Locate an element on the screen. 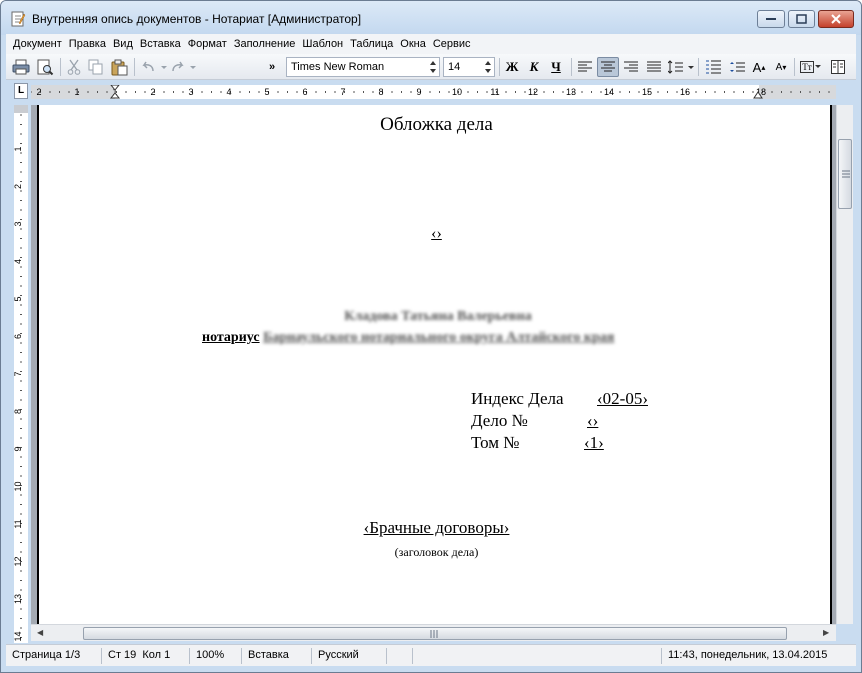  case-icon: Tт is located at coordinates (807, 67).